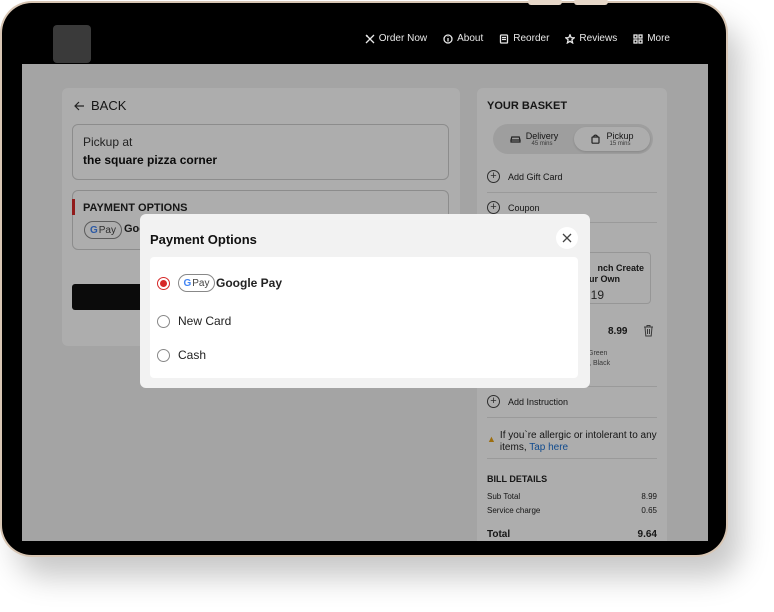  What do you see at coordinates (598, 38) in the screenshot?
I see `nav-reviews-label: Reviews` at bounding box center [598, 38].